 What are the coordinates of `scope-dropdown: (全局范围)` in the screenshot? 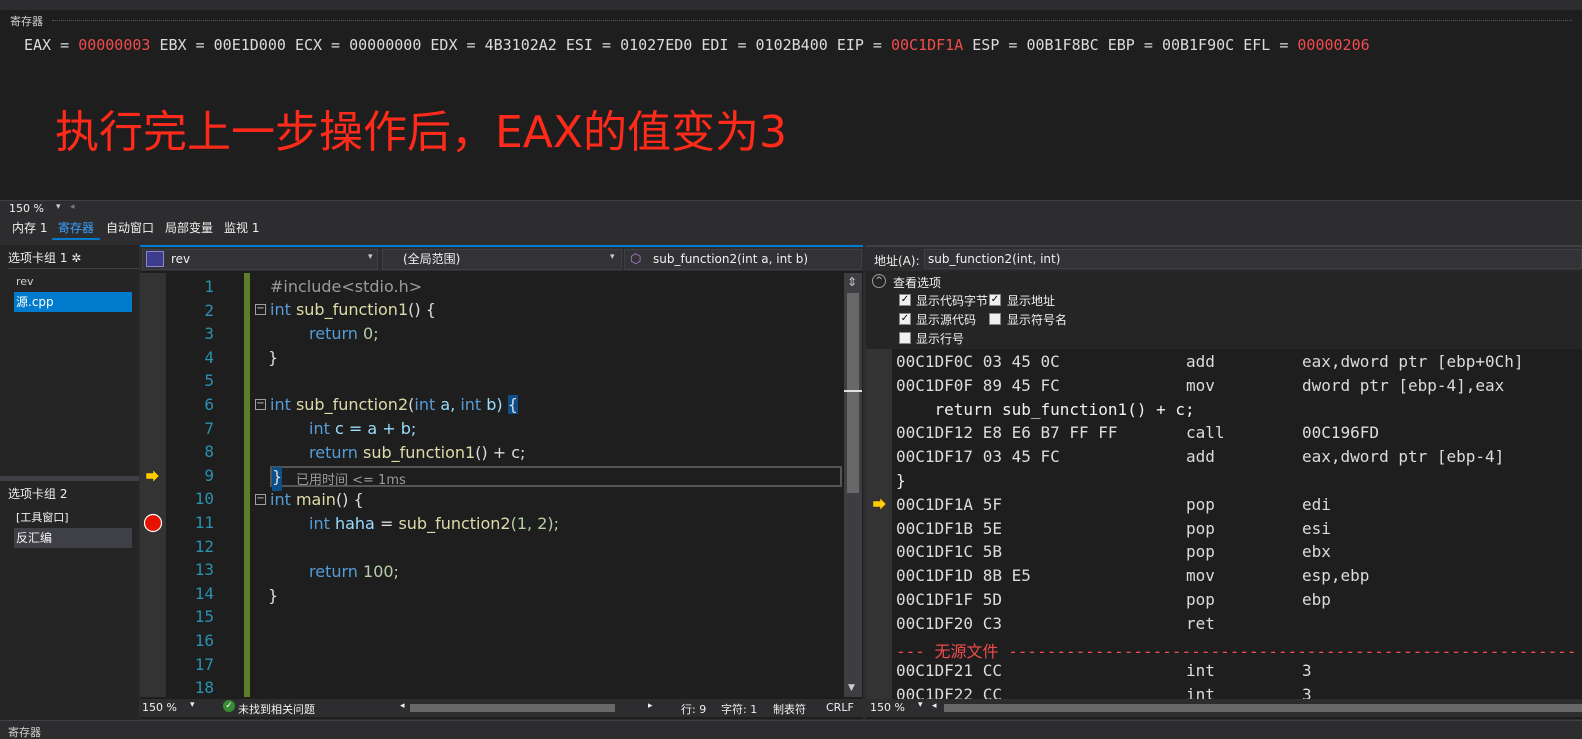 It's located at (502, 259).